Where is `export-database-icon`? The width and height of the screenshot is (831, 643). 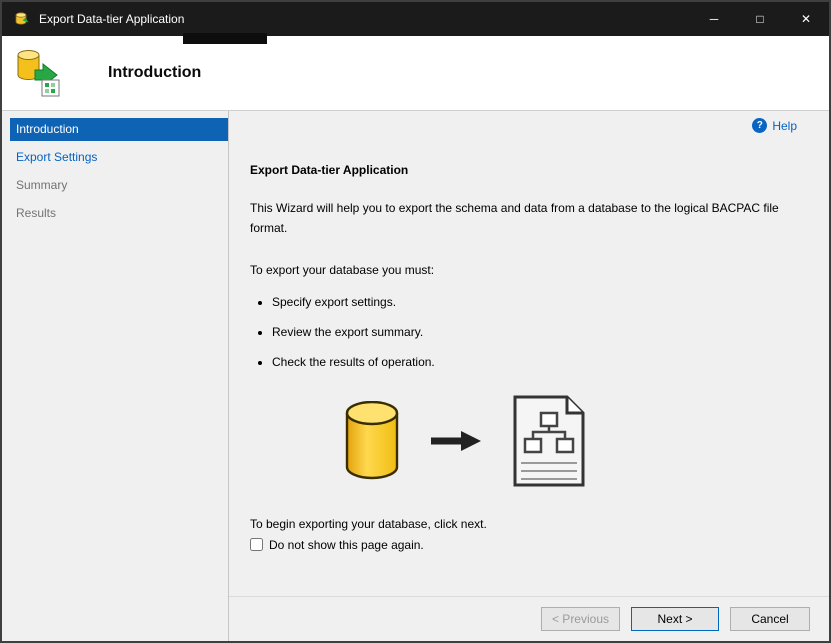
export-database-icon is located at coordinates (38, 73).